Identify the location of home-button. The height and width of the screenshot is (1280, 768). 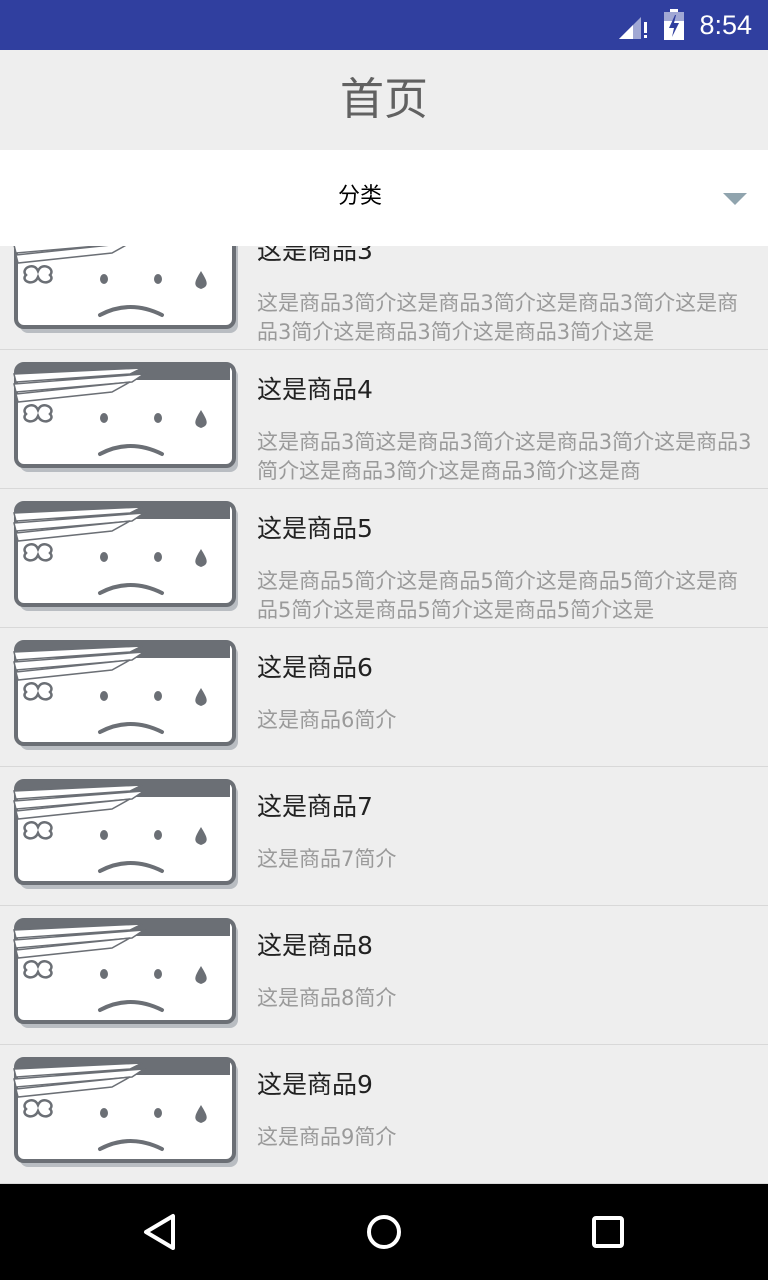
(384, 1232).